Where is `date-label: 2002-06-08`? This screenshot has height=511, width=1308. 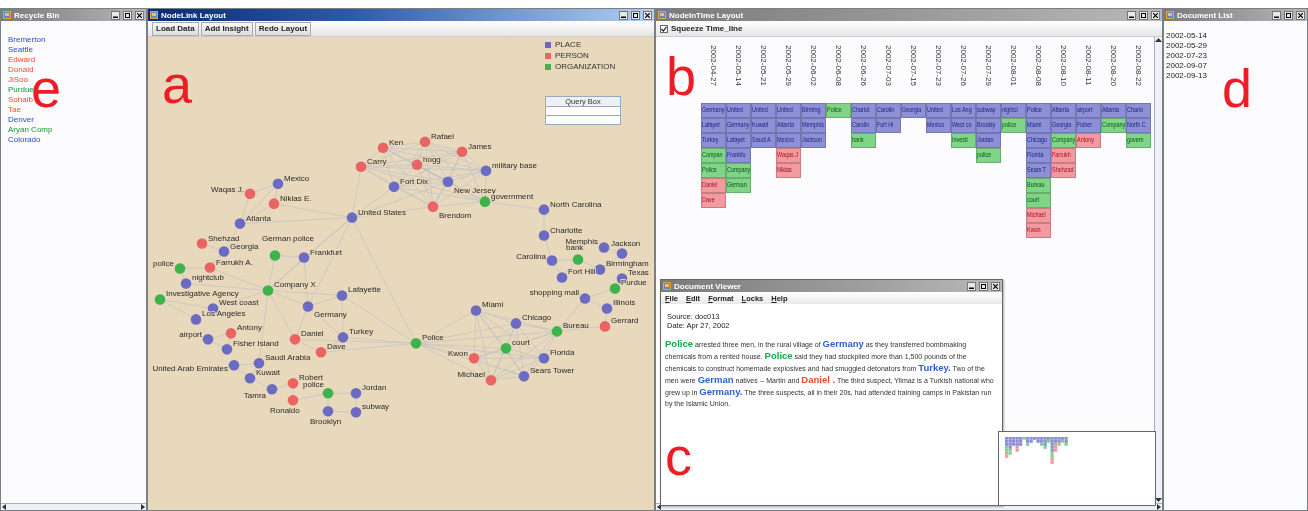 date-label: 2002-06-08 is located at coordinates (838, 66).